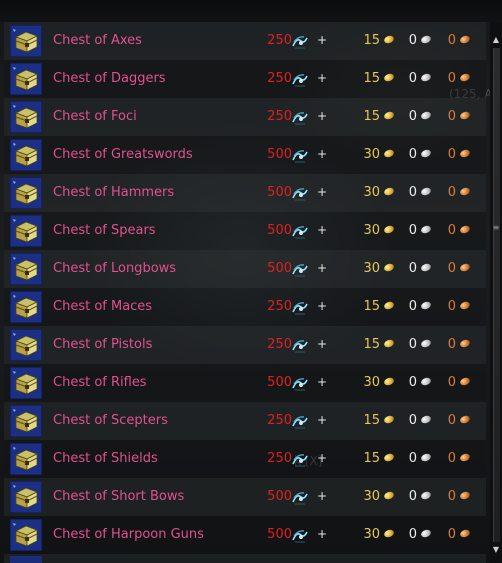 The image size is (502, 563). Describe the element at coordinates (245, 231) in the screenshot. I see `list-item: Chest of Spears 500 + 30 0 0` at that location.